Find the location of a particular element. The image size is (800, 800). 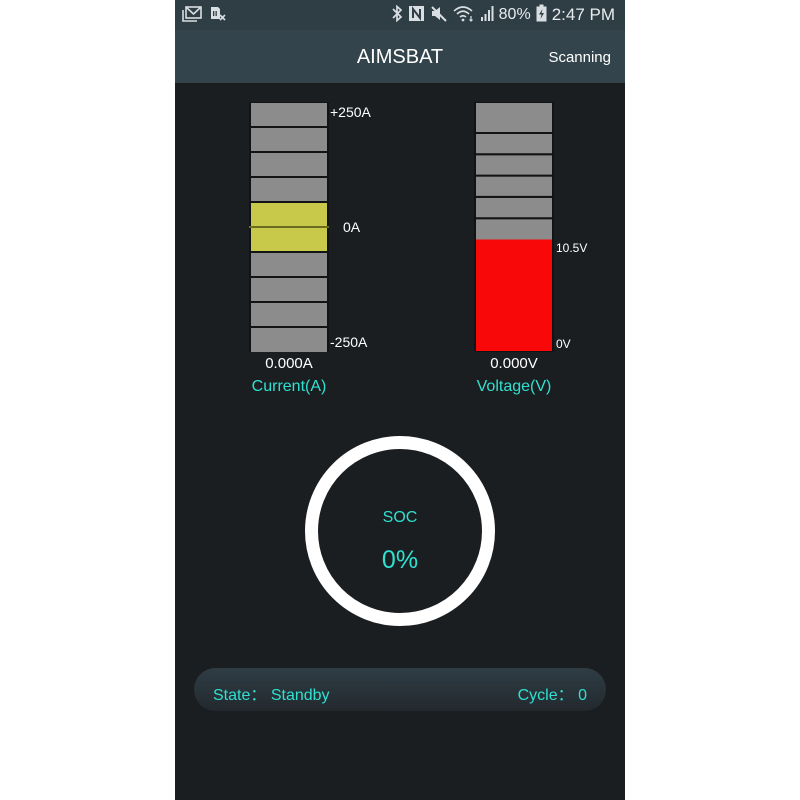

voltage-min-label: 0V is located at coordinates (563, 344).